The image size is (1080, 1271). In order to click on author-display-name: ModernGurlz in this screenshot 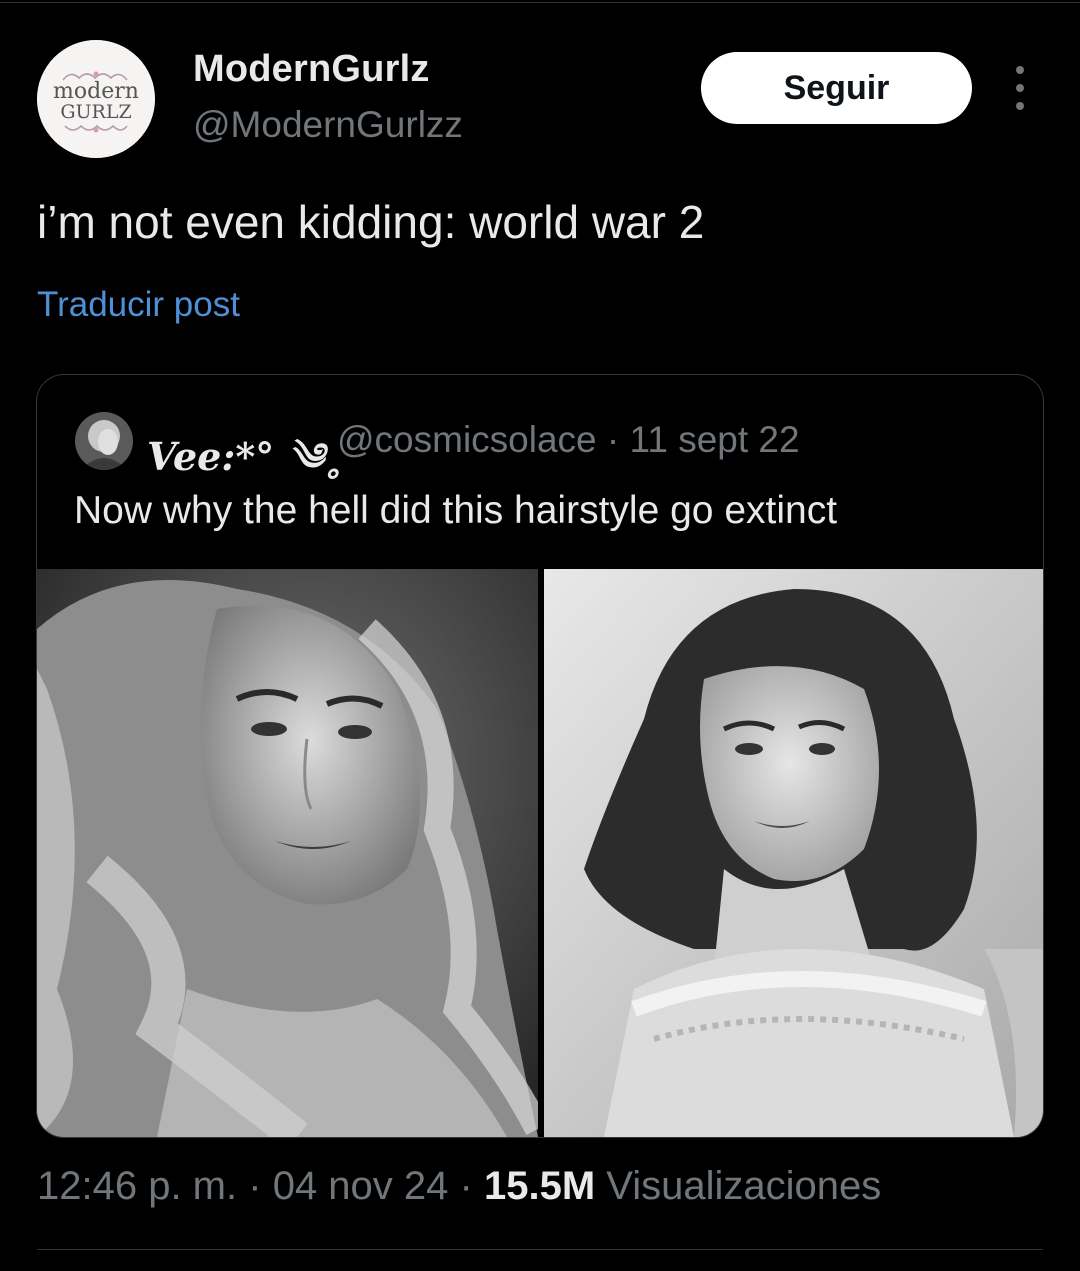, I will do `click(311, 69)`.